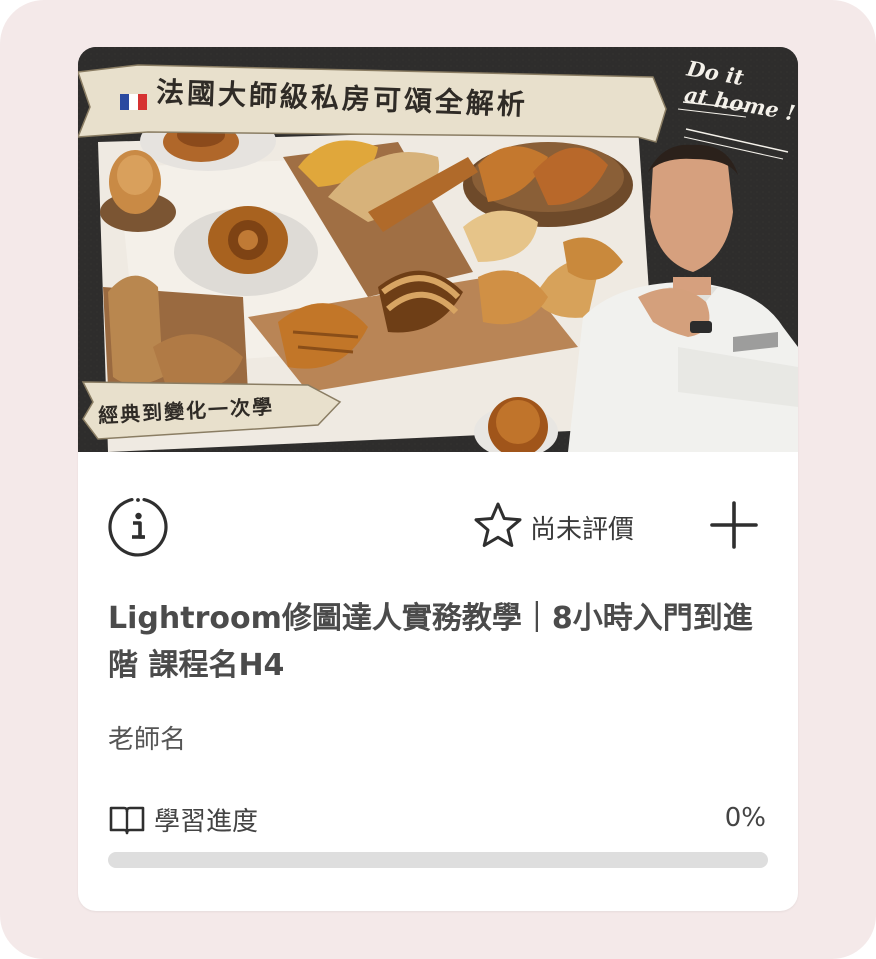 This screenshot has width=876, height=959. I want to click on rating-button: 尚未評價, so click(552, 527).